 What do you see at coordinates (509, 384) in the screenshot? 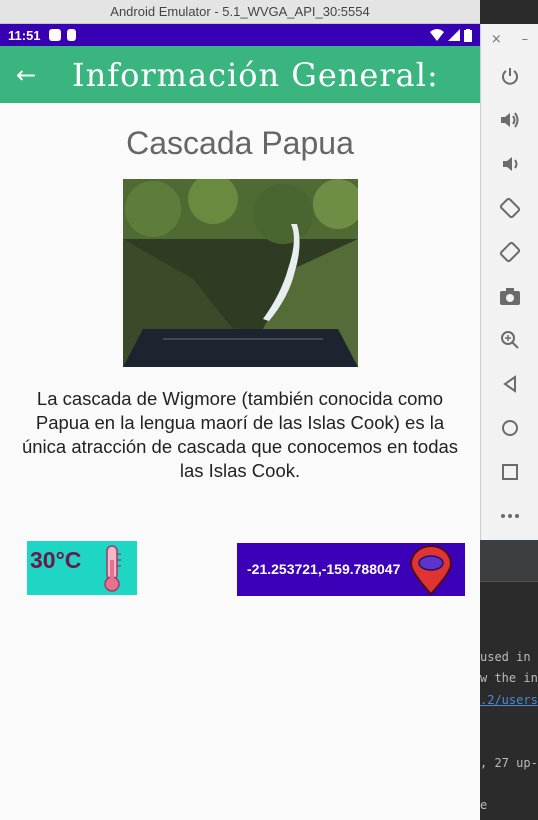
I see `back-icon` at bounding box center [509, 384].